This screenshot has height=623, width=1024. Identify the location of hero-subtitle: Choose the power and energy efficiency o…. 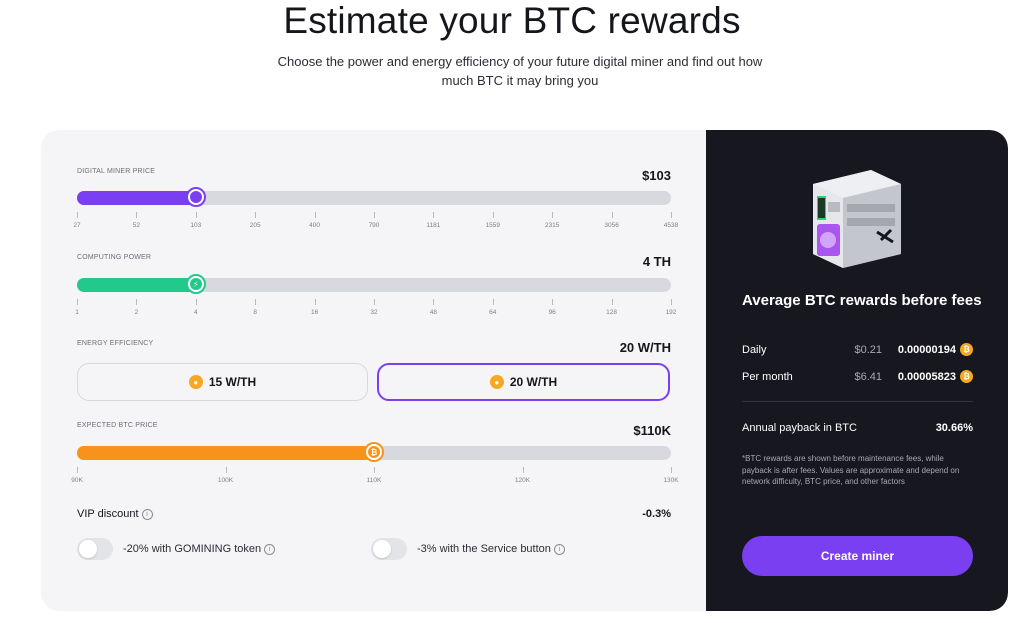
(520, 71).